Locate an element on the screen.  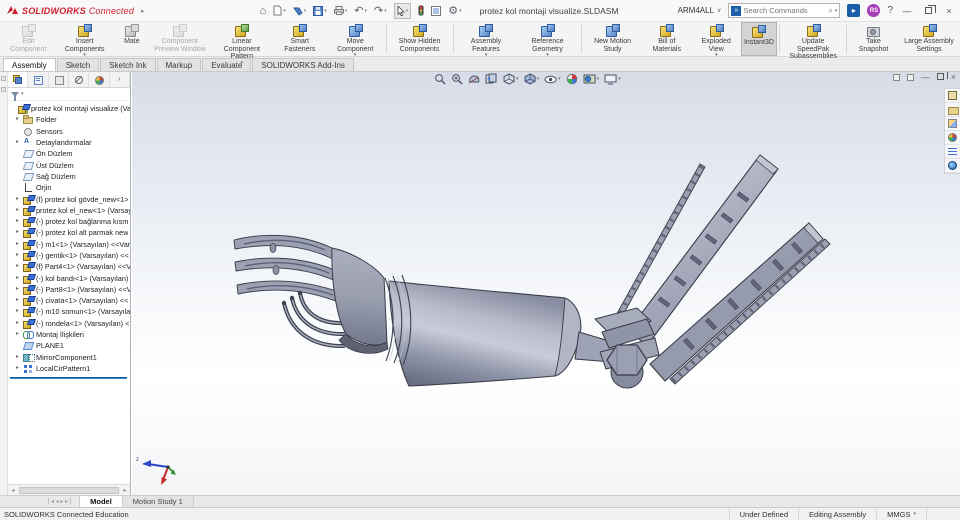
collapsed-toolbar-icon is located at coordinates (3, 78).